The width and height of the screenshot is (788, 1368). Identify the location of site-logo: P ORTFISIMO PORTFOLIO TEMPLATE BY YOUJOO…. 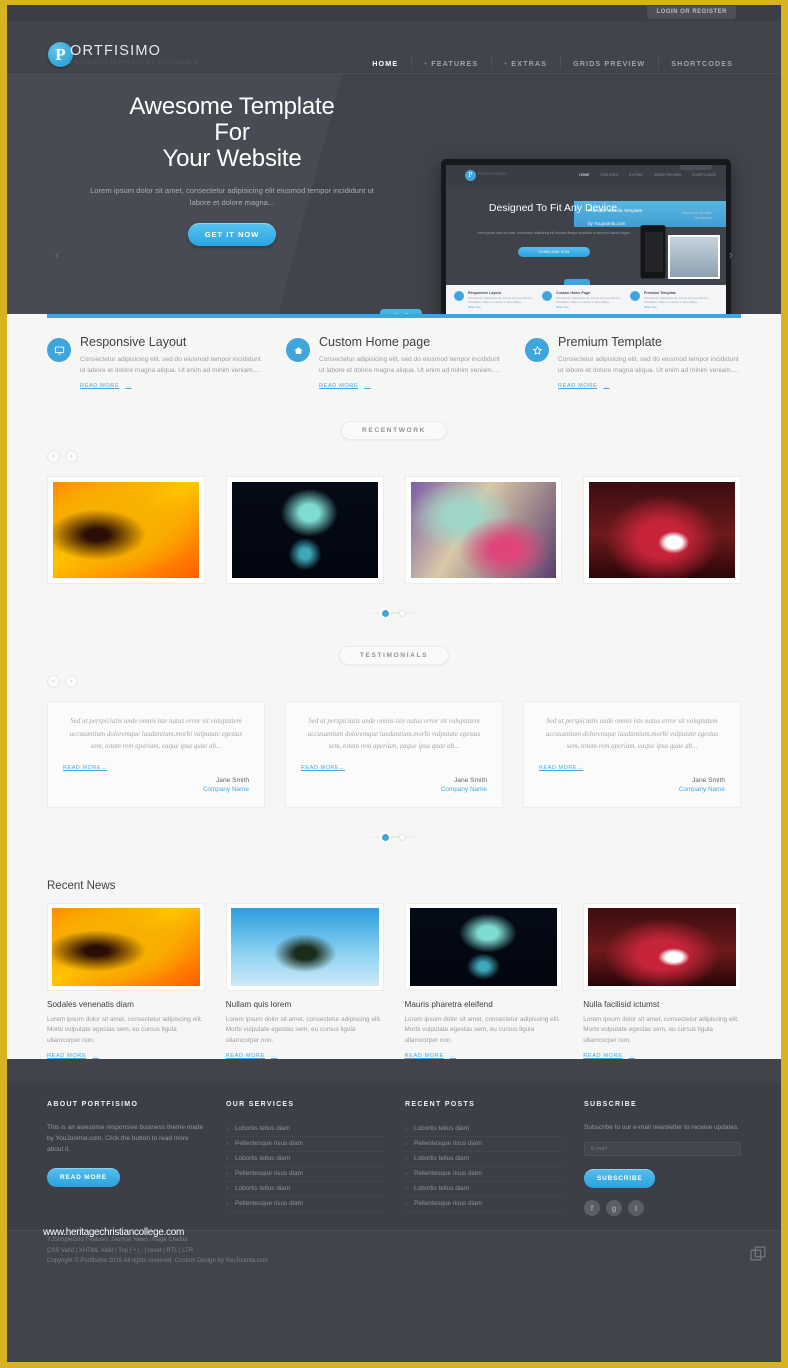
(123, 54).